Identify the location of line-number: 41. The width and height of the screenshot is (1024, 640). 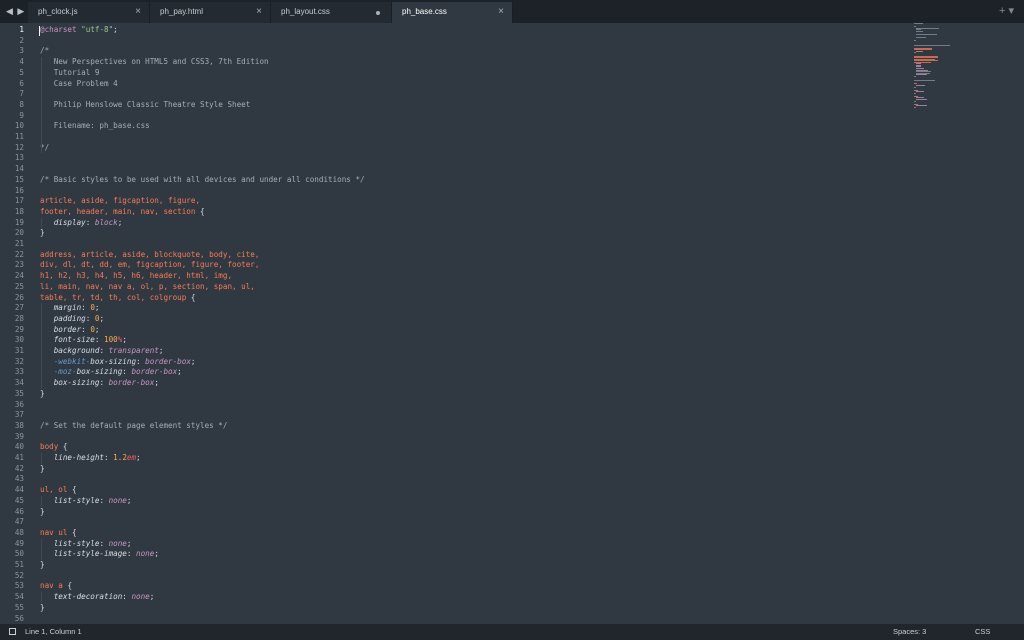
(19, 457).